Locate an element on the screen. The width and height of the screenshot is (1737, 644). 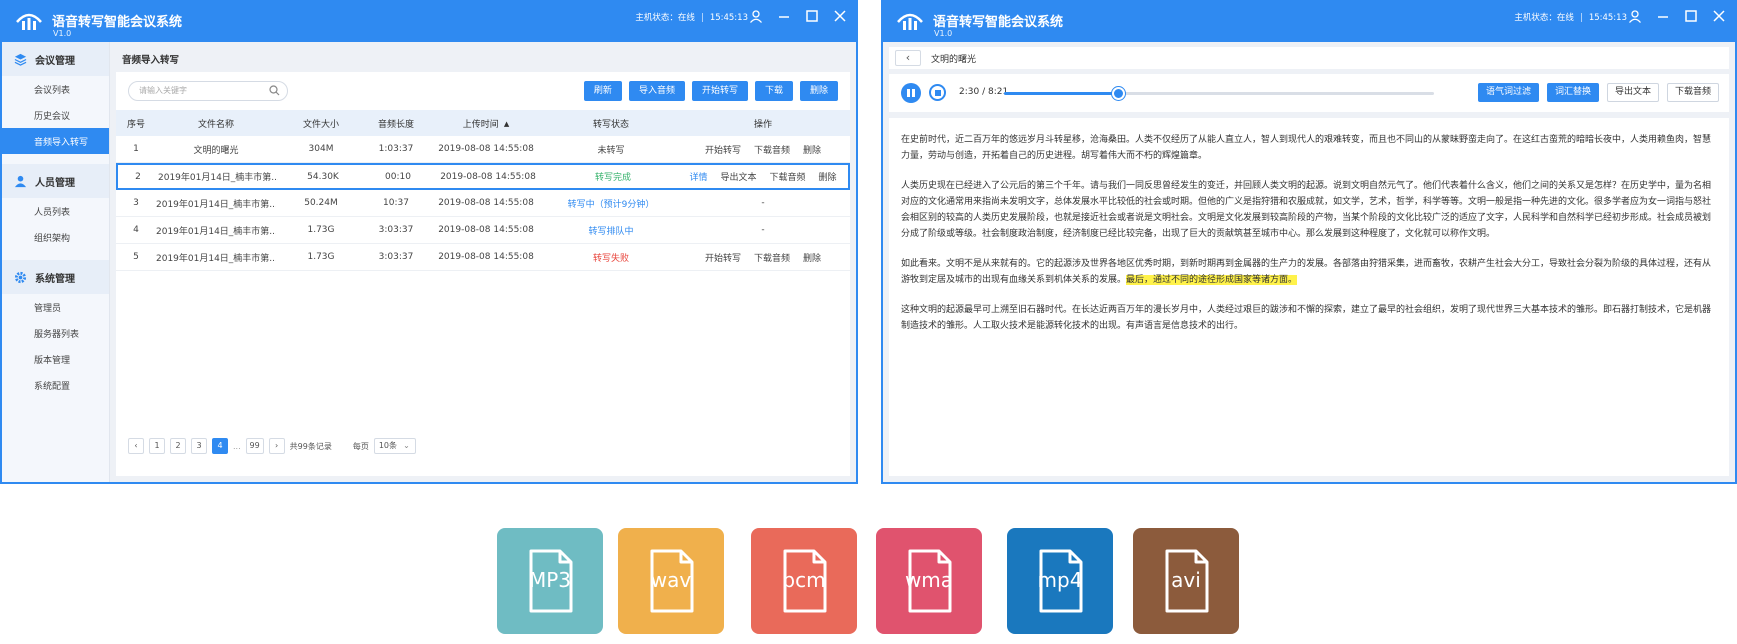
sidebar-item-meeting-list: 会议列表 is located at coordinates (55, 89).